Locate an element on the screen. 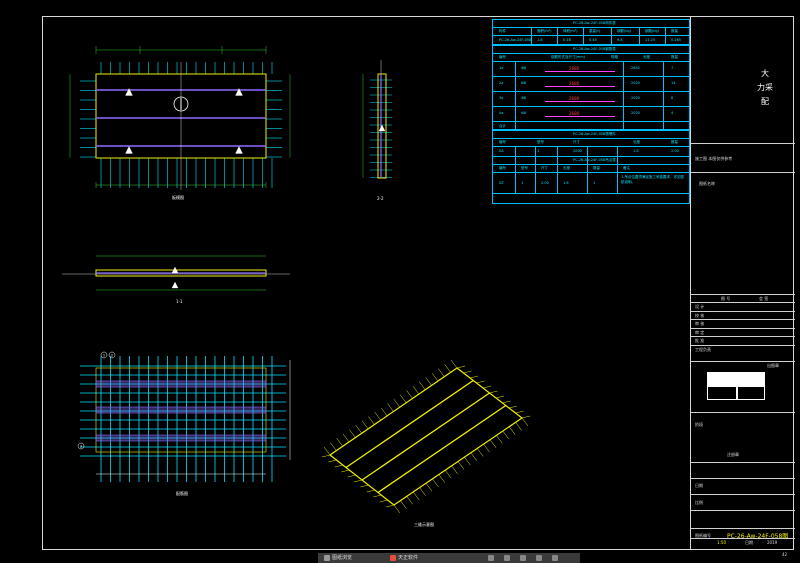 The width and height of the screenshot is (800, 563). more-icon is located at coordinates (555, 558).